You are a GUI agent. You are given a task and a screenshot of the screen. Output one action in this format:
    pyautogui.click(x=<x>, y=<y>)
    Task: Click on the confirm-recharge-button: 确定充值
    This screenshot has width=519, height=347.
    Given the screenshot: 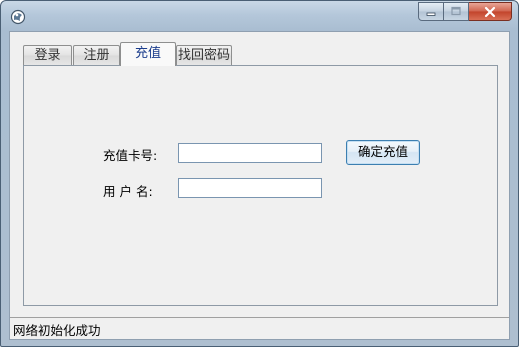 What is the action you would take?
    pyautogui.click(x=383, y=152)
    